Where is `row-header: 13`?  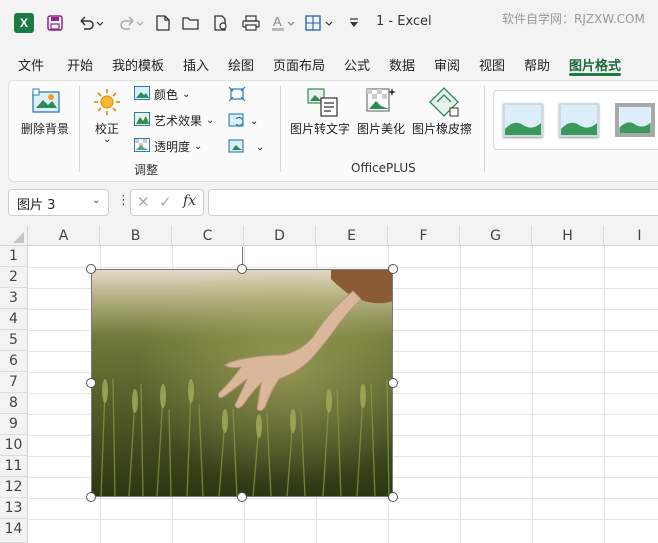 row-header: 13 is located at coordinates (14, 508).